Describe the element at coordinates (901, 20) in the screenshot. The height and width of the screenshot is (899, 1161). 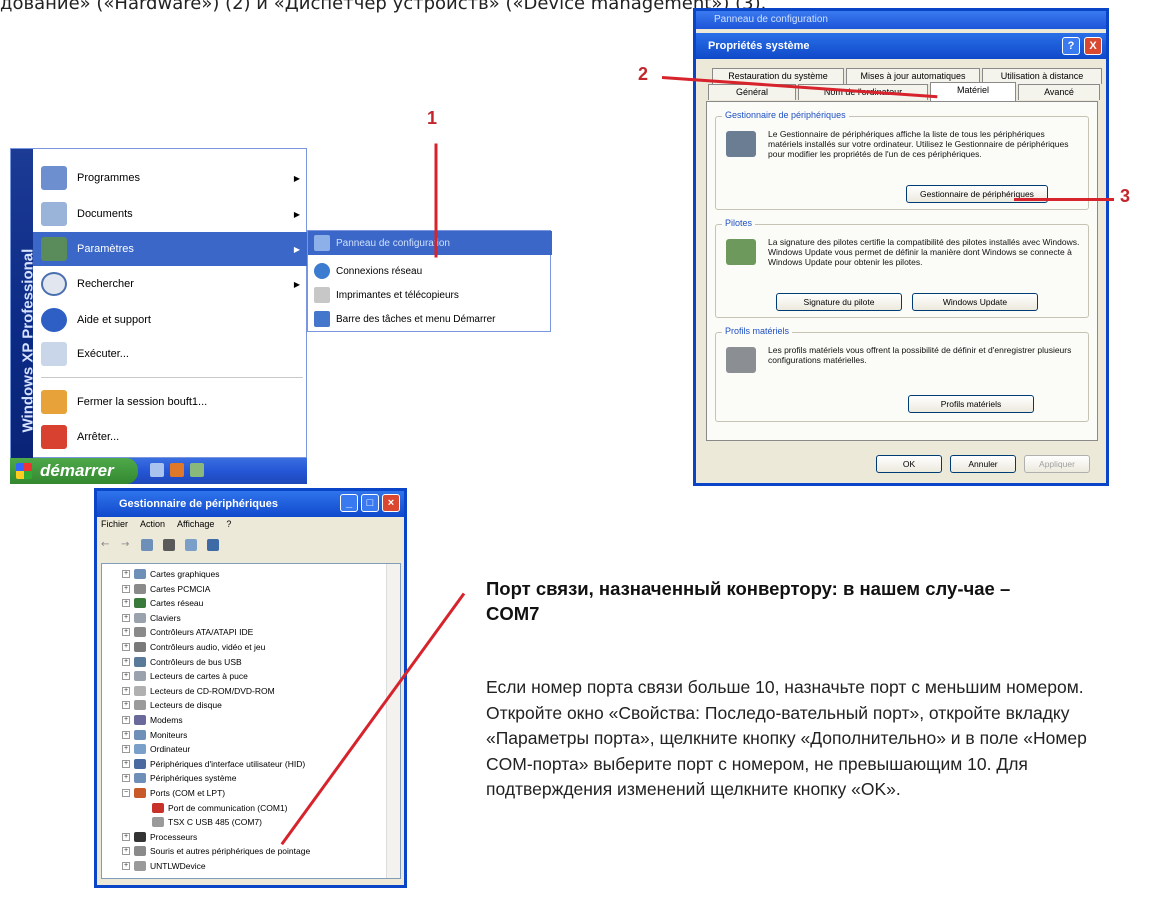
I see `control-panel-titlebar: Panneau de configuration` at that location.